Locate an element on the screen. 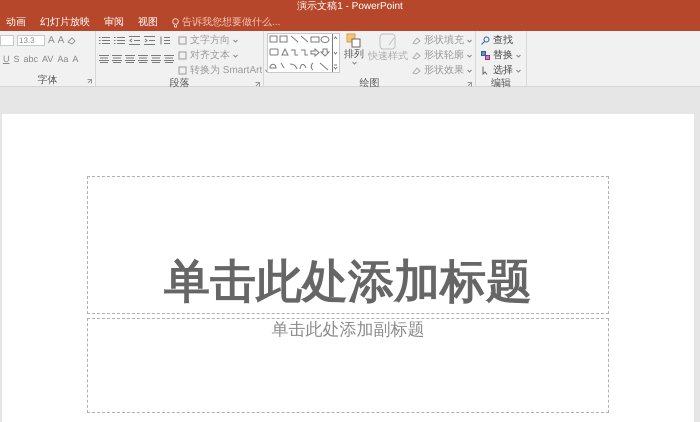 This screenshot has width=700, height=422. shapes-drawing is located at coordinates (300, 53).